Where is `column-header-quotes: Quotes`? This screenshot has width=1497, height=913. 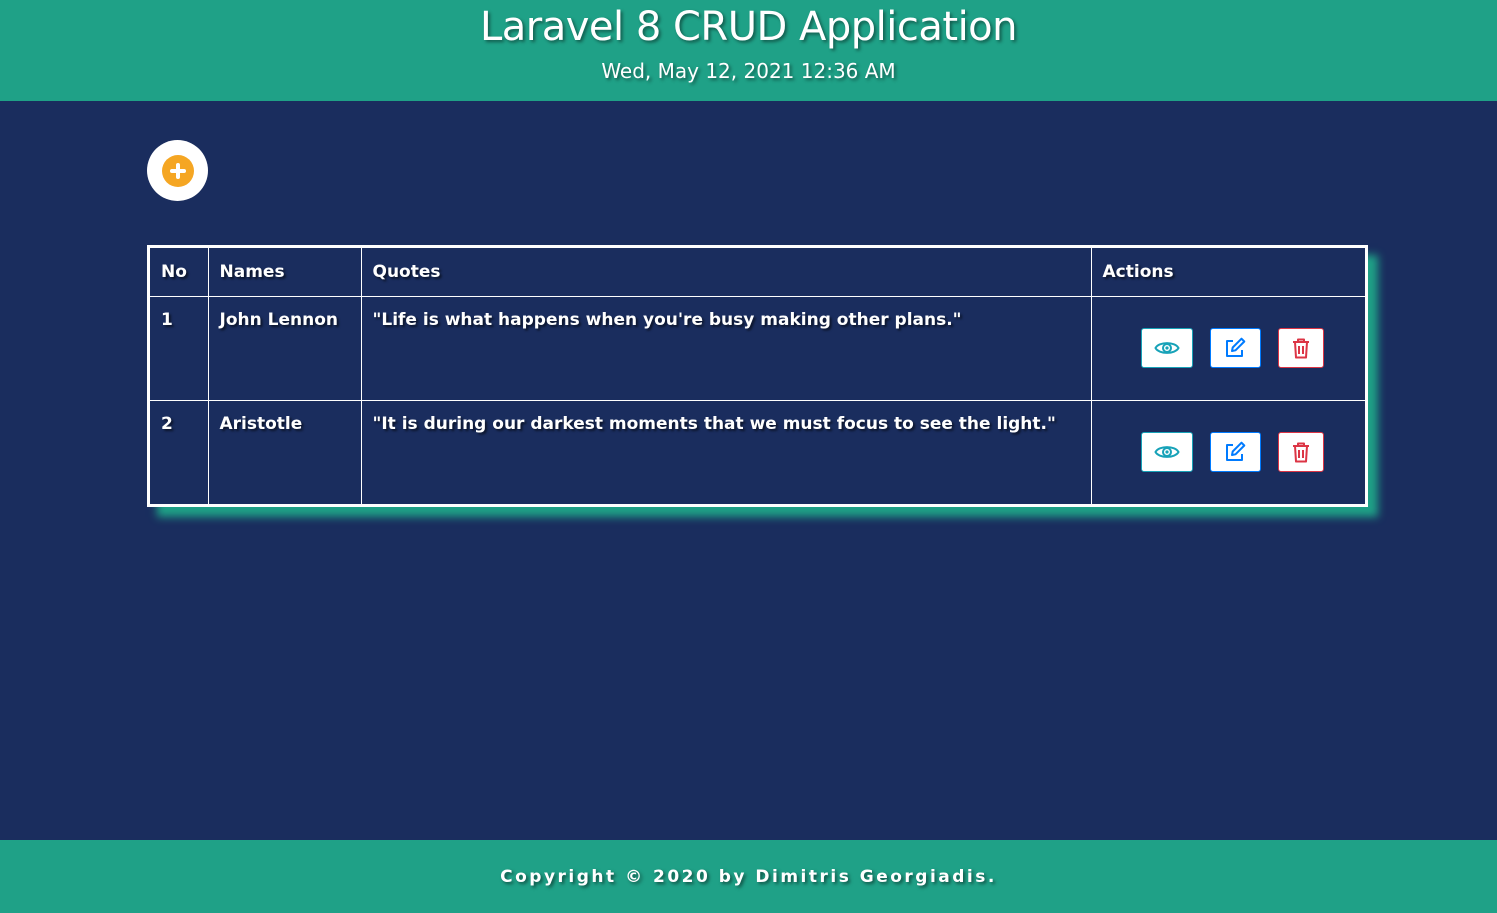 column-header-quotes: Quotes is located at coordinates (726, 272).